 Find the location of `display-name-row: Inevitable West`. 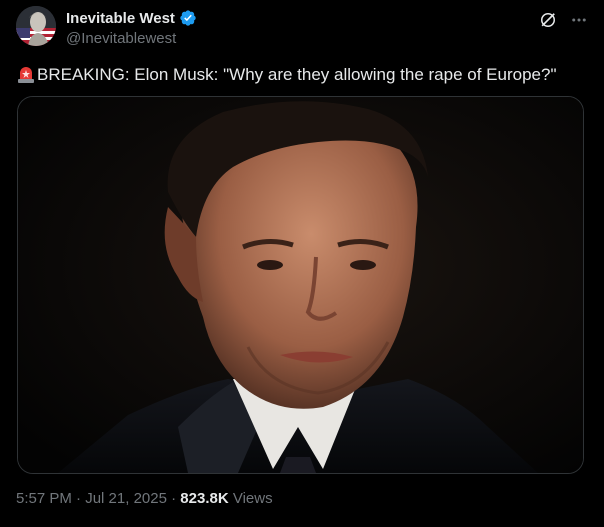

display-name-row: Inevitable West is located at coordinates (131, 18).